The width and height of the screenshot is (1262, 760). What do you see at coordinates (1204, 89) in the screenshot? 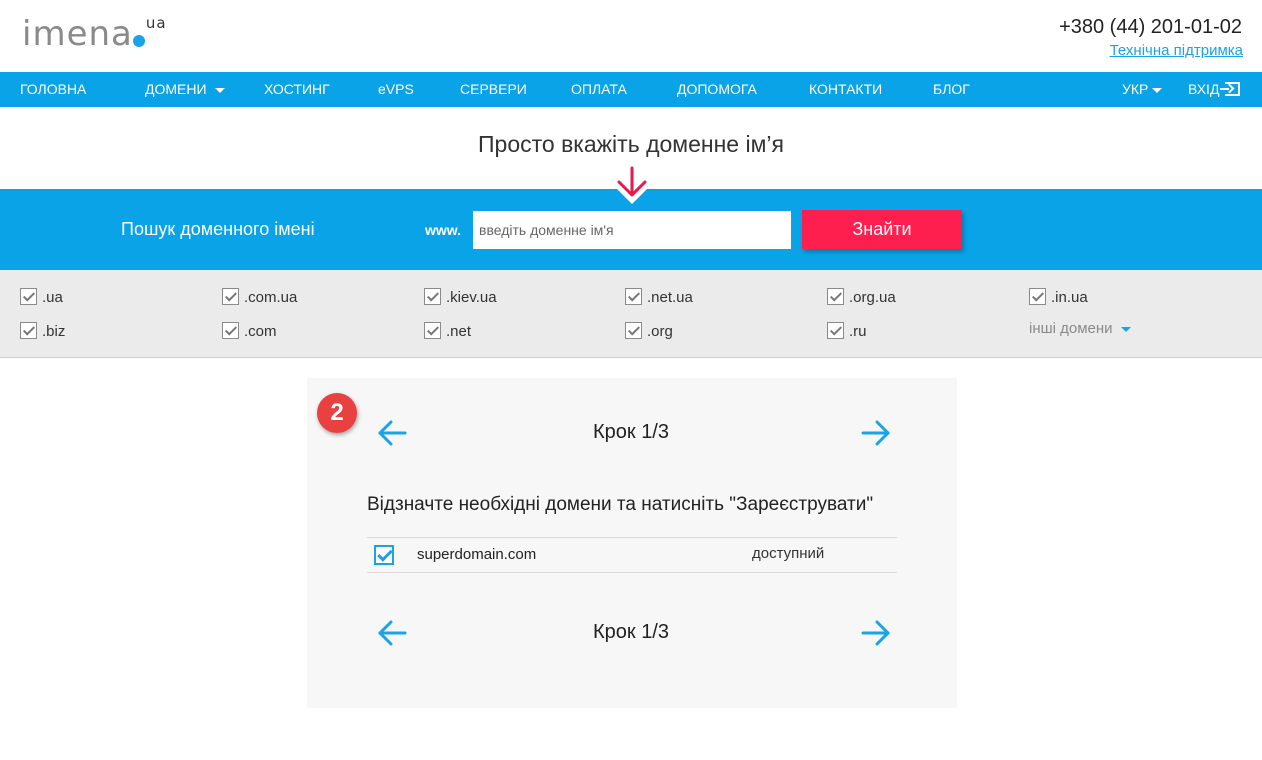
I see `login-label: ВХІД` at bounding box center [1204, 89].